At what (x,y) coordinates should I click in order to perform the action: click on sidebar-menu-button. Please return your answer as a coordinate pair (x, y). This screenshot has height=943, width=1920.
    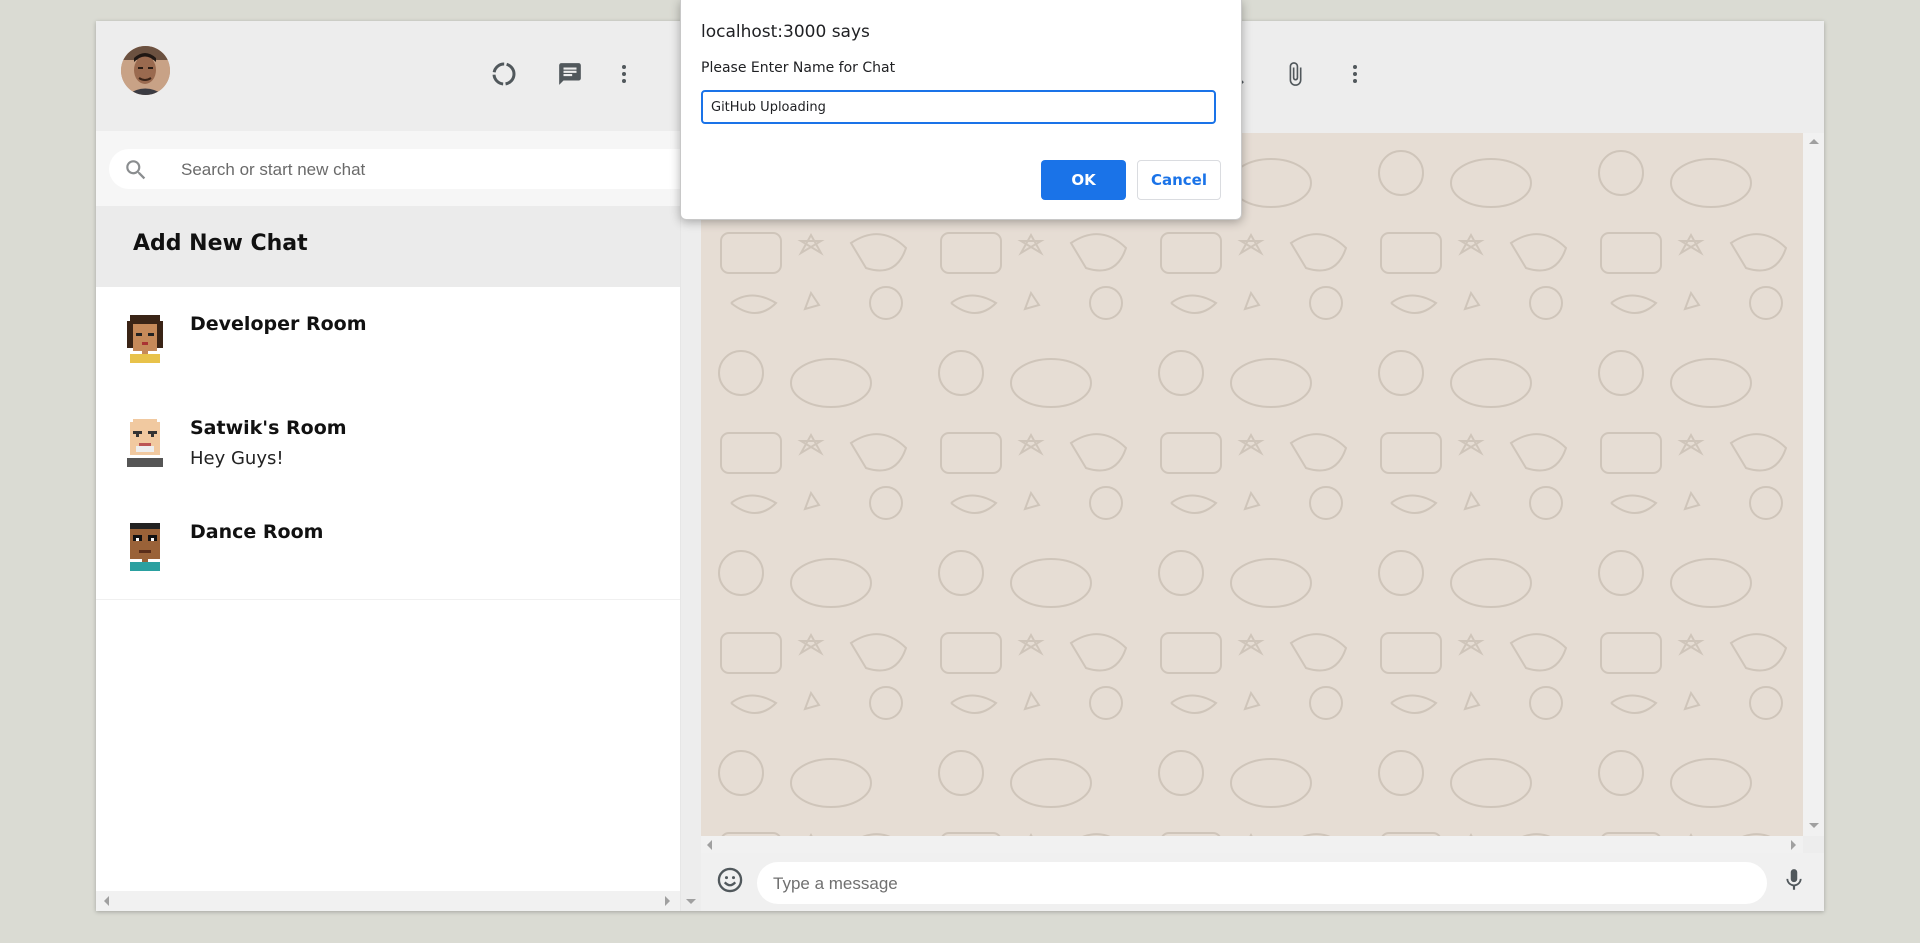
    Looking at the image, I should click on (624, 76).